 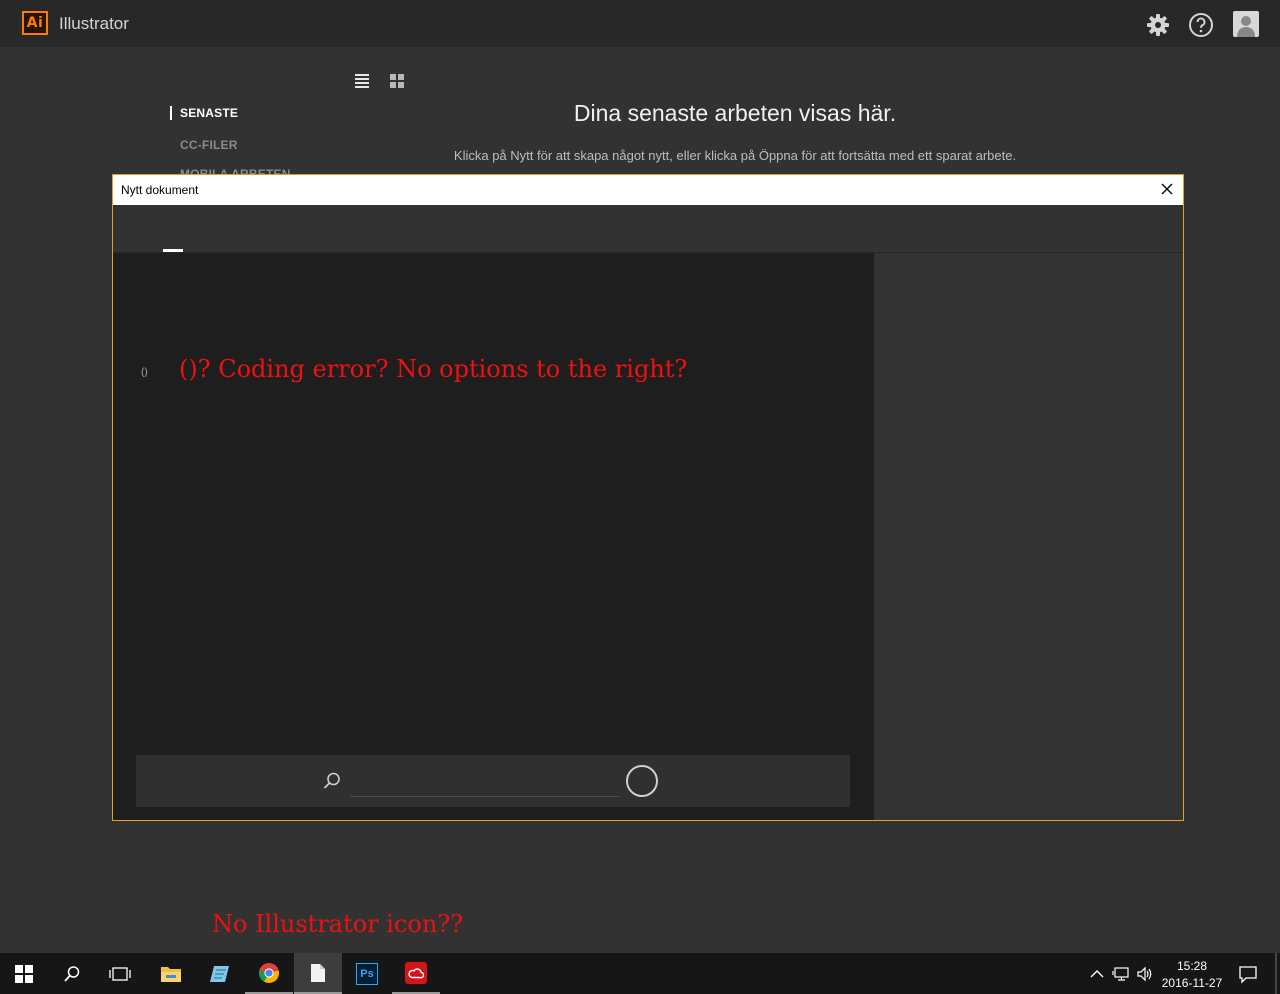 What do you see at coordinates (35, 23) in the screenshot?
I see `illustrator-logo: Ai` at bounding box center [35, 23].